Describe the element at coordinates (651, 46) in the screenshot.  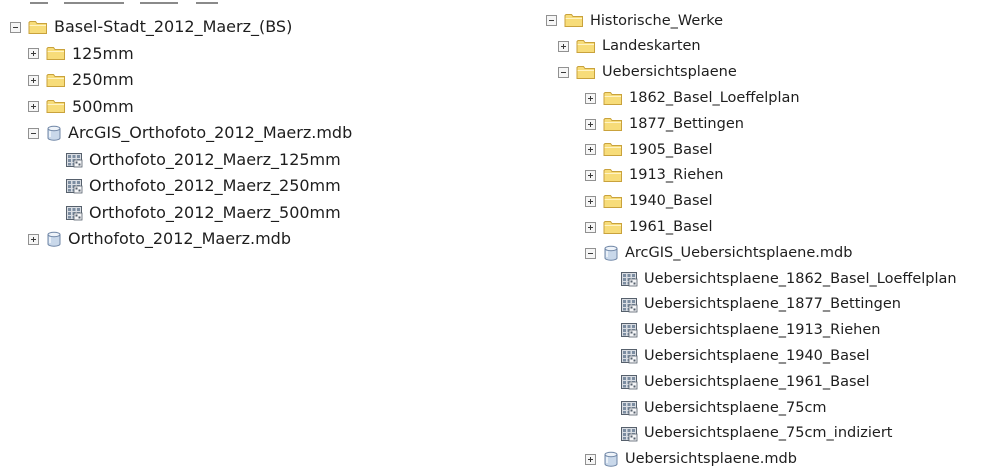
I see `node-label: Landeskarten` at that location.